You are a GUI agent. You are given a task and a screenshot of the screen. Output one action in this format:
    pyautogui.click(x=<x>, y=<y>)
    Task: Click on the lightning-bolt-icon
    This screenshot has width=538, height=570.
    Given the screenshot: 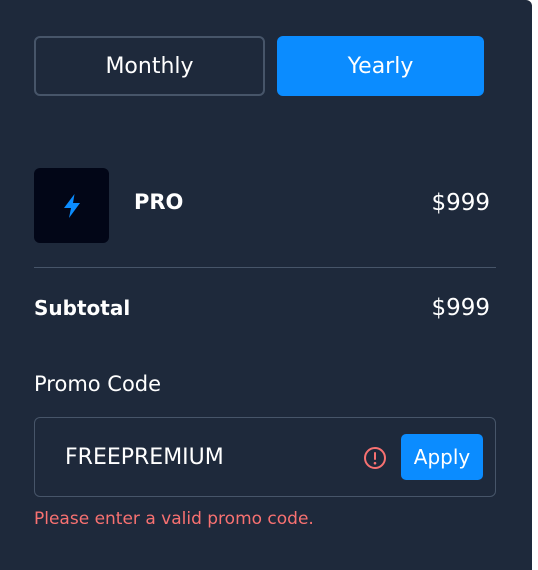 What is the action you would take?
    pyautogui.click(x=71, y=205)
    